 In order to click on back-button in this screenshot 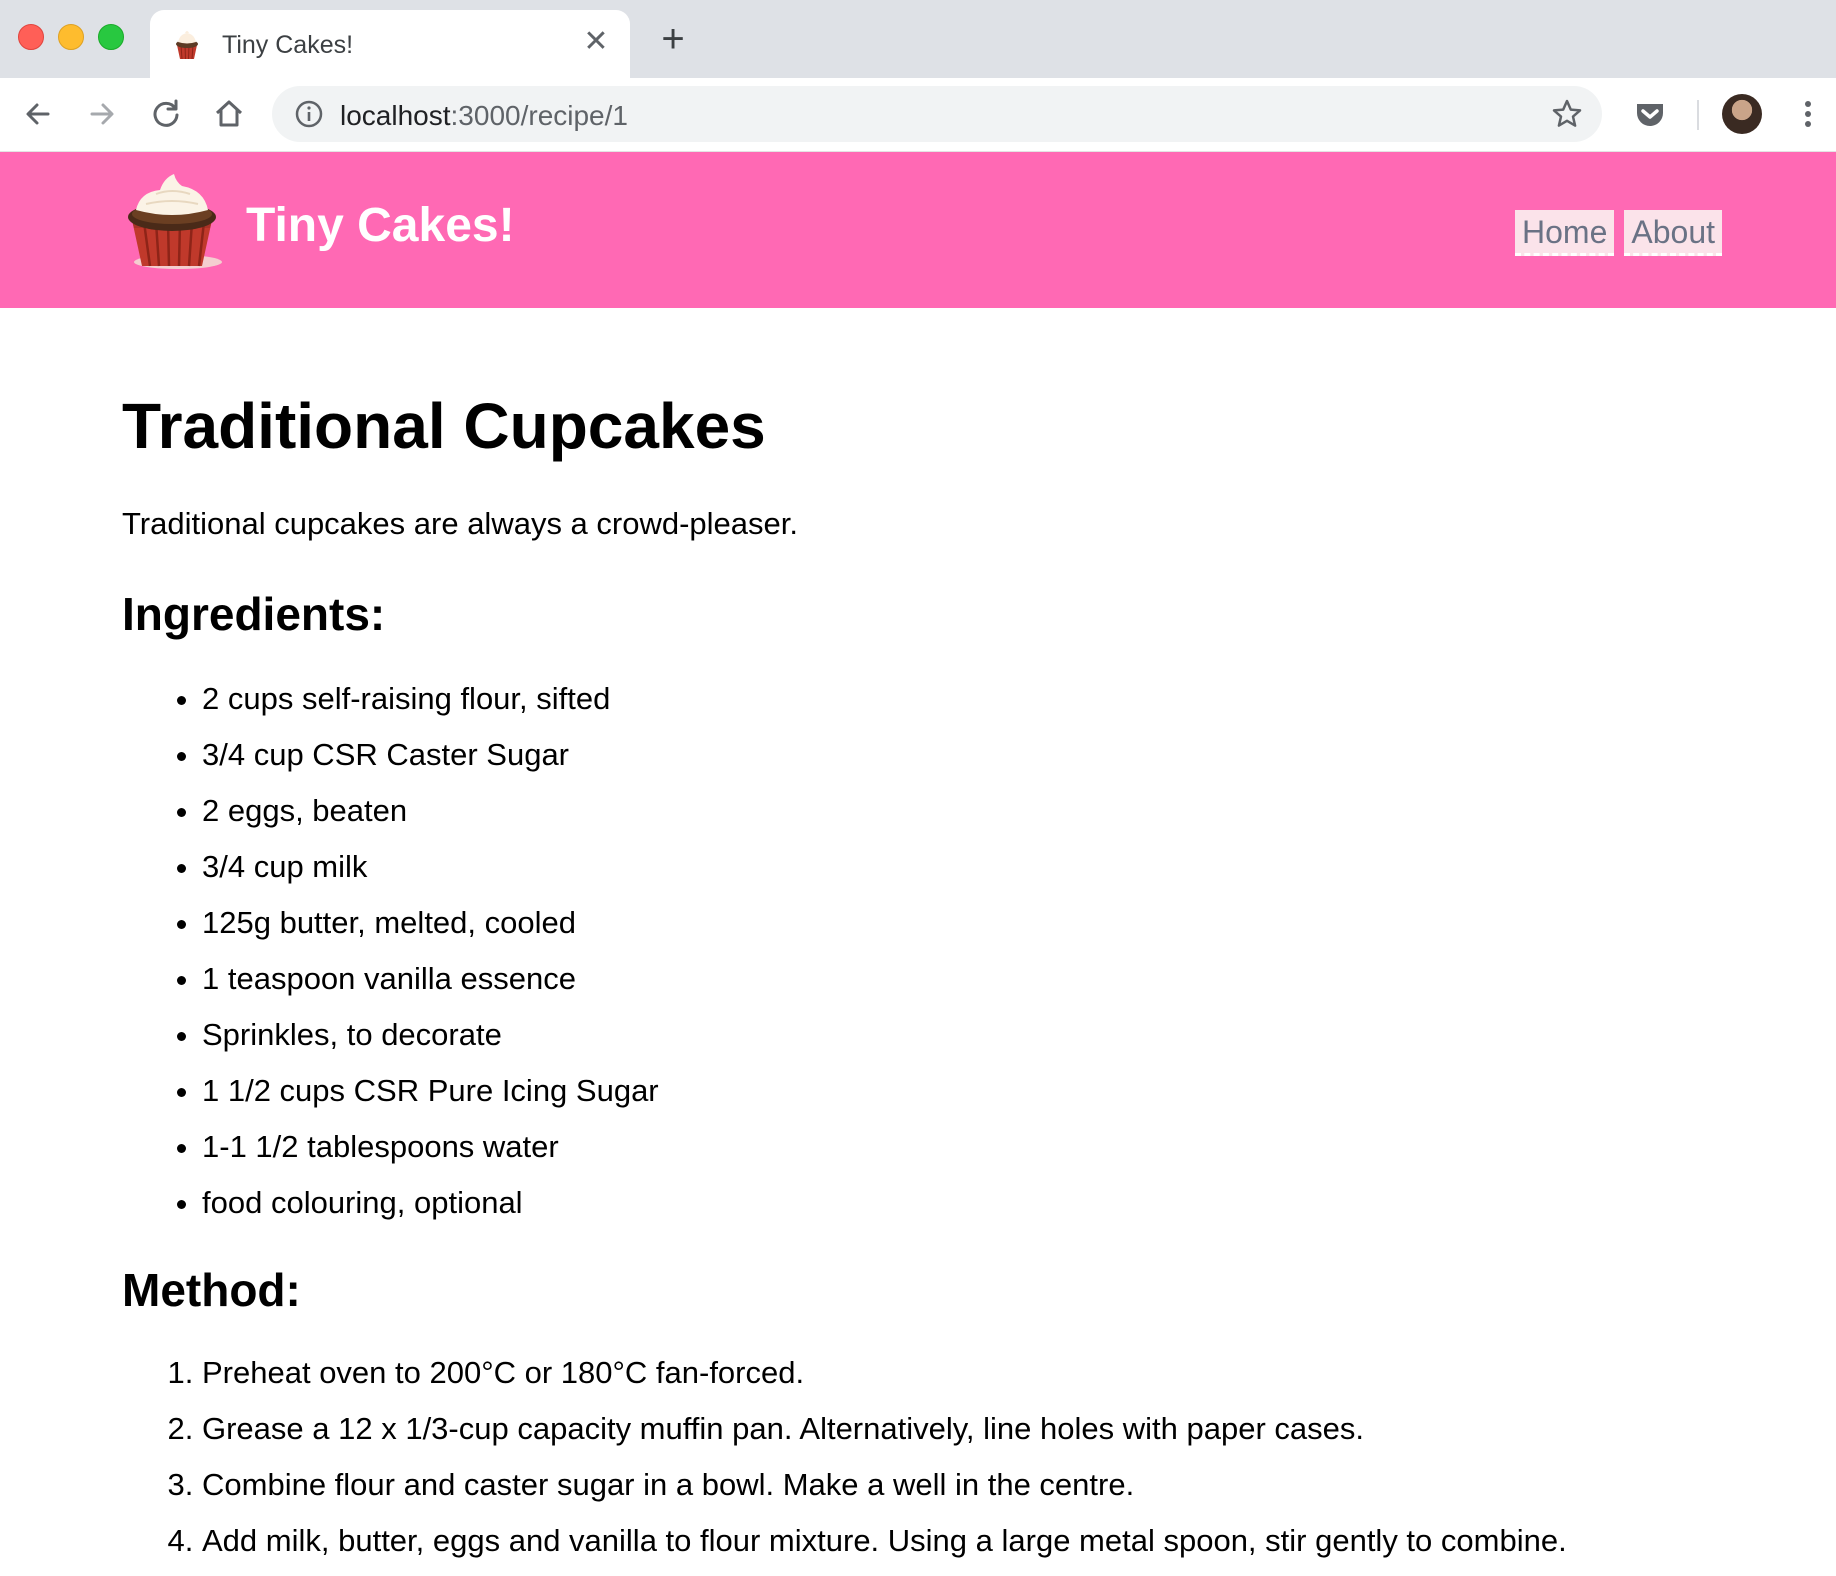, I will do `click(38, 114)`.